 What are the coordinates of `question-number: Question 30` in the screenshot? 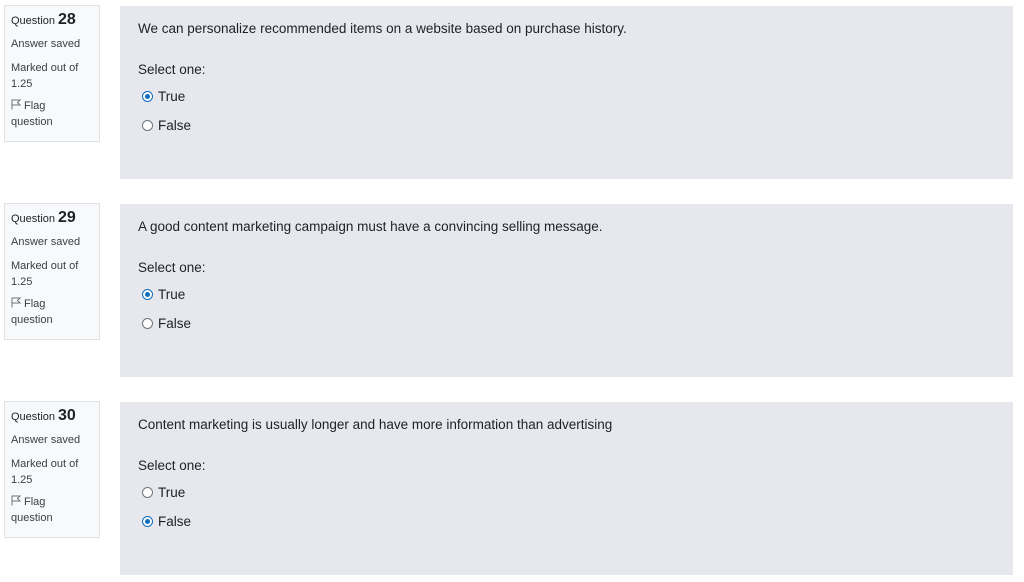 It's located at (52, 419).